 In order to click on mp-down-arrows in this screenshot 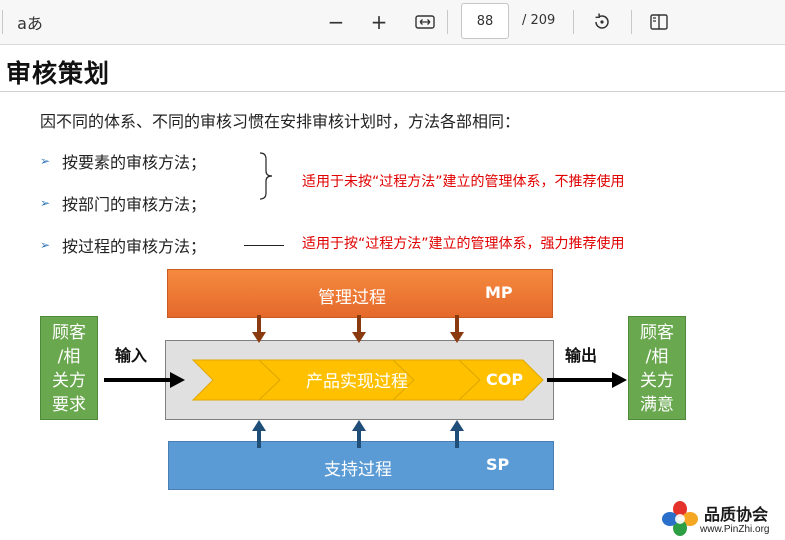, I will do `click(358, 329)`.